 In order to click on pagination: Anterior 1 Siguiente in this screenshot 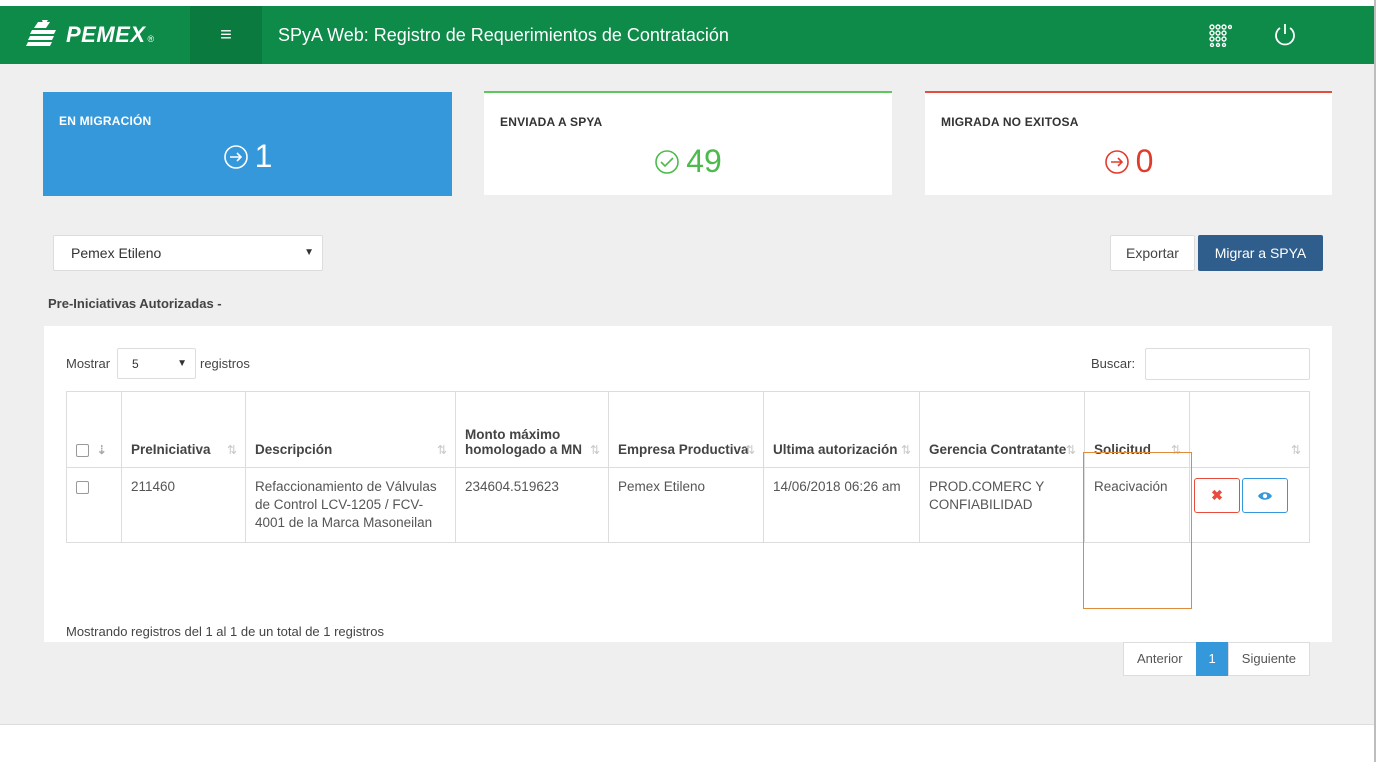, I will do `click(1216, 659)`.